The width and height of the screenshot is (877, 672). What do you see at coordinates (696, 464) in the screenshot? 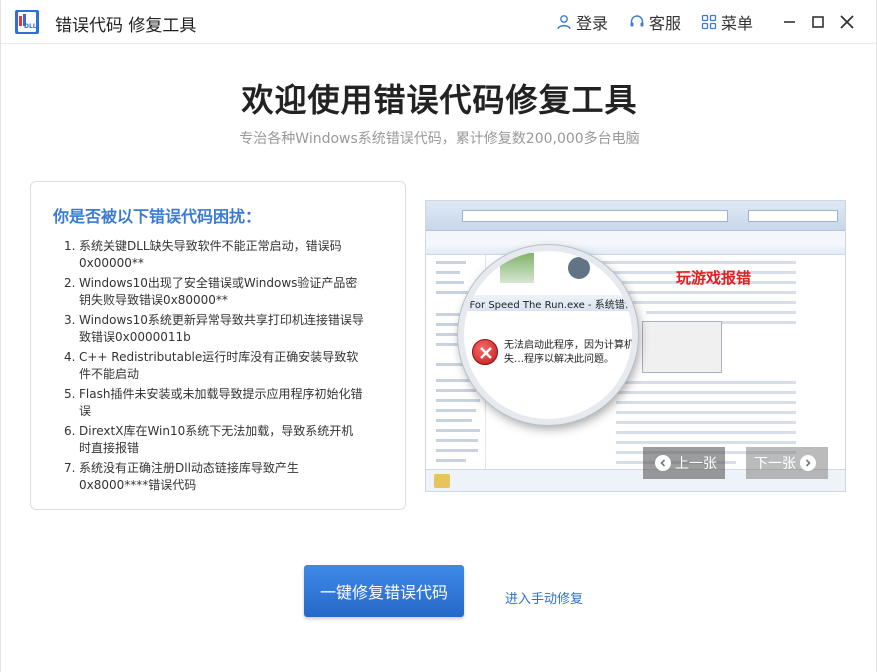
I see `prev-label: 上一张` at bounding box center [696, 464].